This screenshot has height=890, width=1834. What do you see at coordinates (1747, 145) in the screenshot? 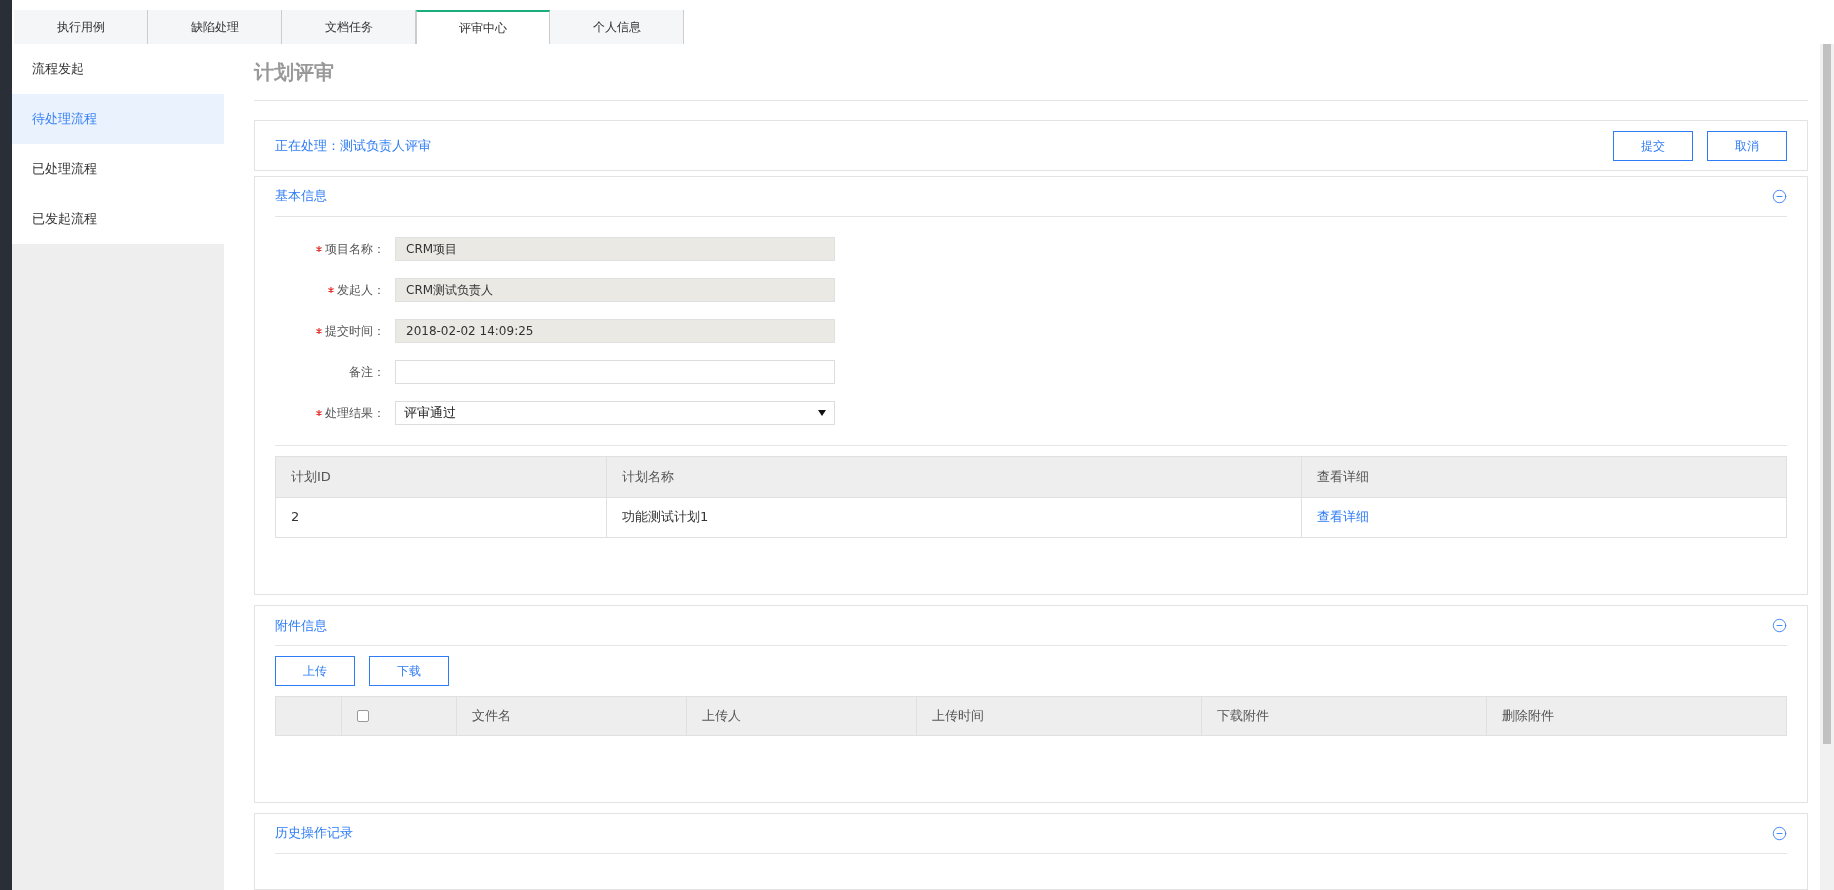
I see `action-button: 取消` at bounding box center [1747, 145].